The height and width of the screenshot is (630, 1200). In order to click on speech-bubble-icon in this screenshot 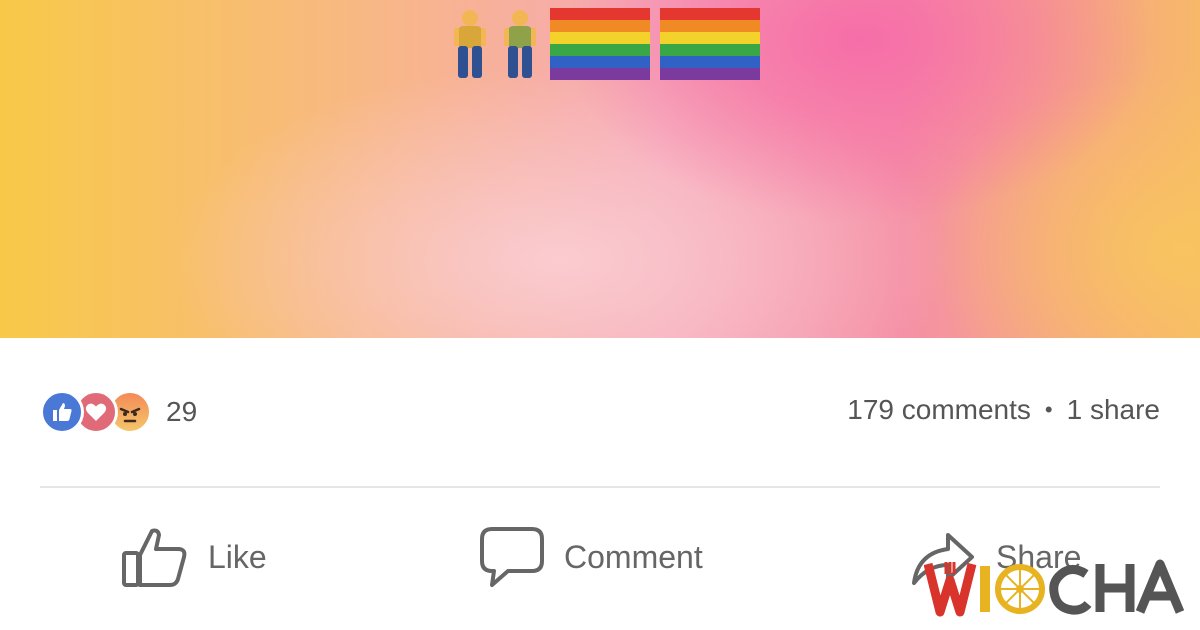, I will do `click(512, 557)`.